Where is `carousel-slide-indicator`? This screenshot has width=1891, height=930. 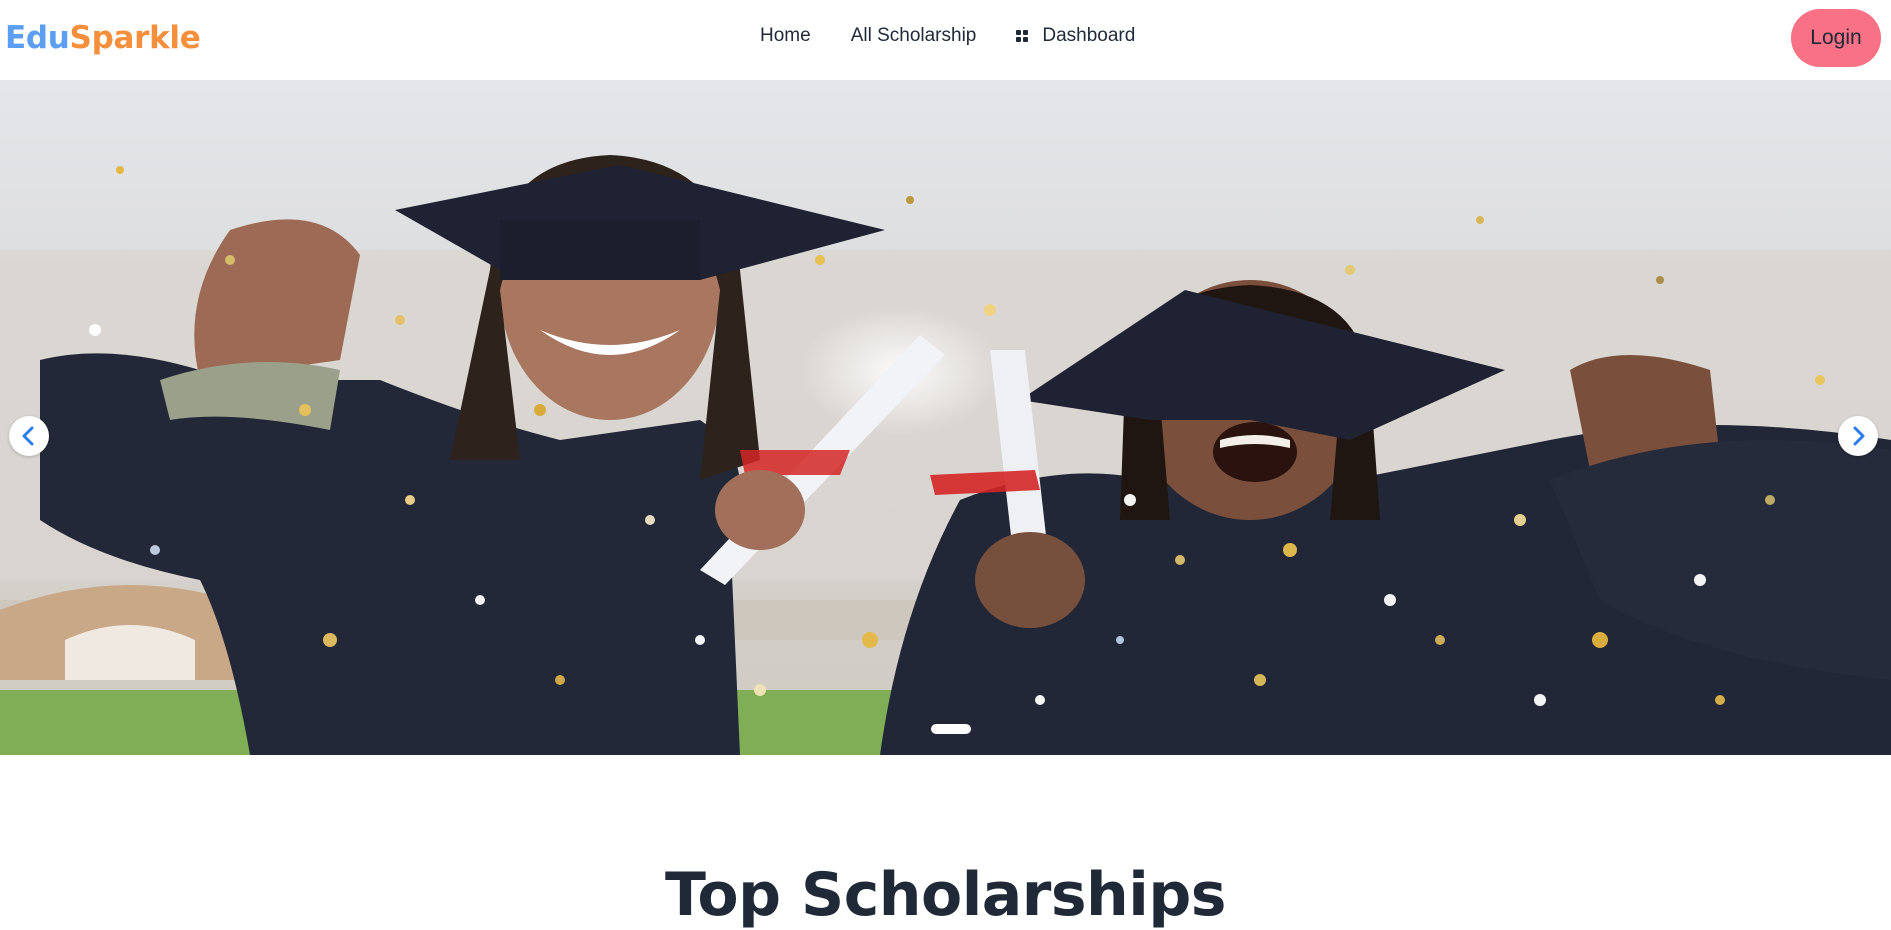 carousel-slide-indicator is located at coordinates (951, 729).